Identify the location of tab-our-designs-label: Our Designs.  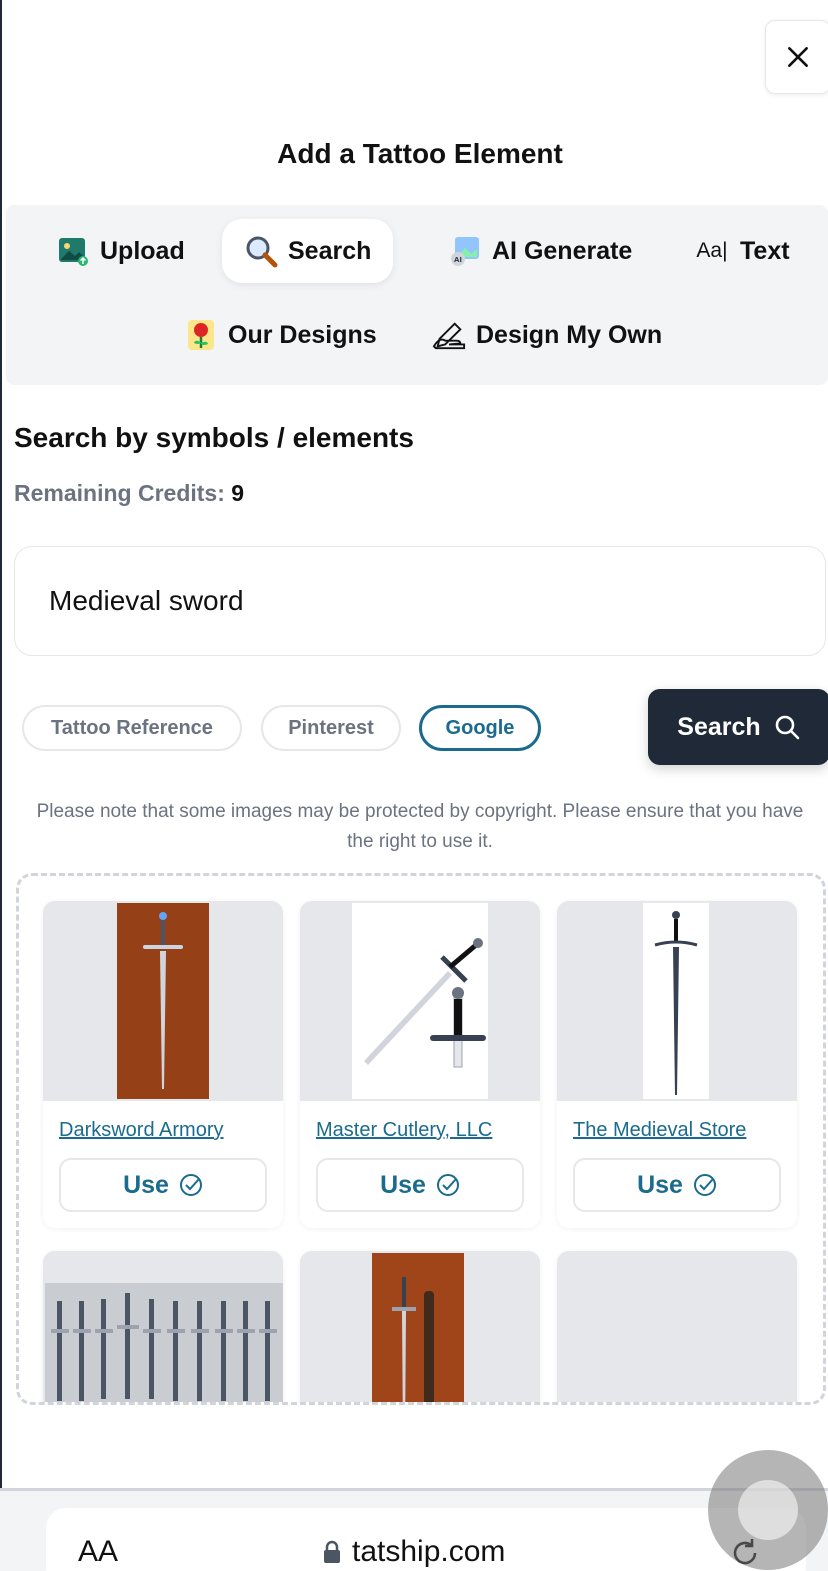
(302, 334).